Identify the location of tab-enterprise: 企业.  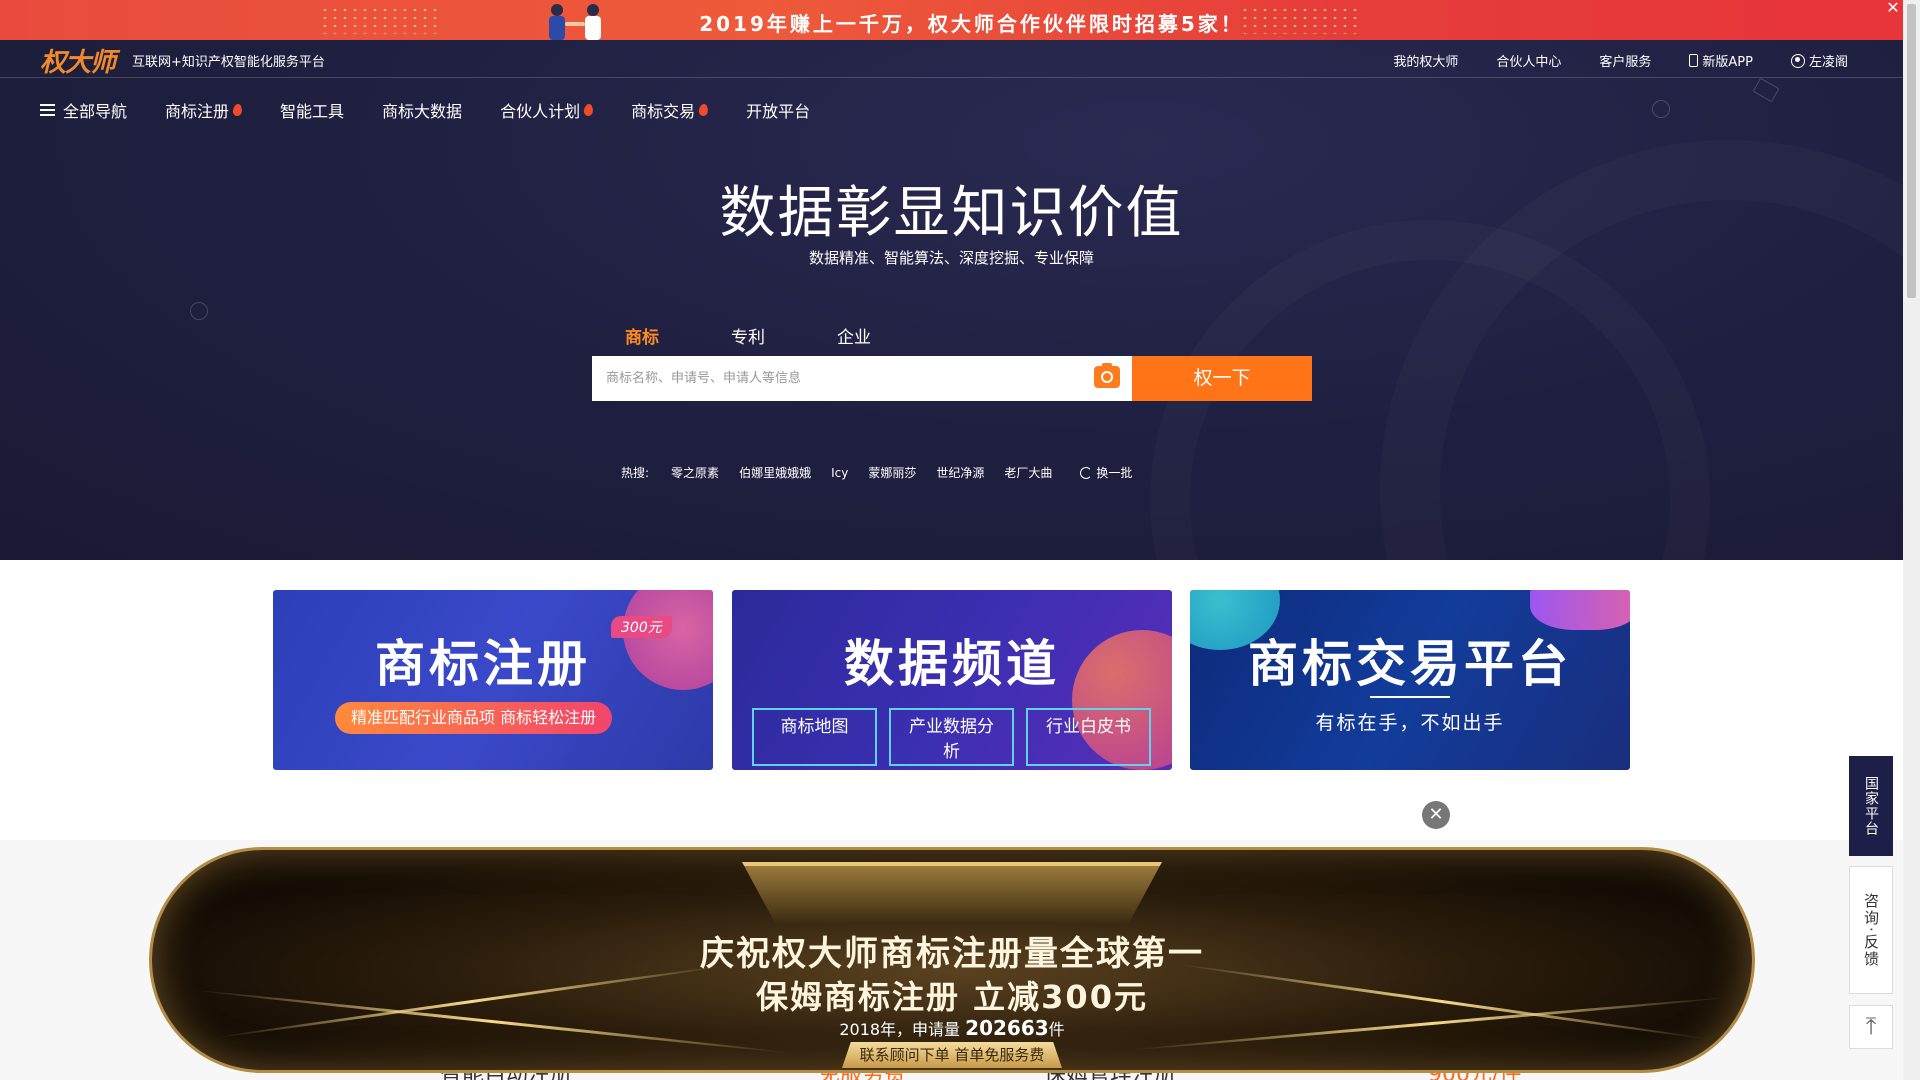
(890, 335).